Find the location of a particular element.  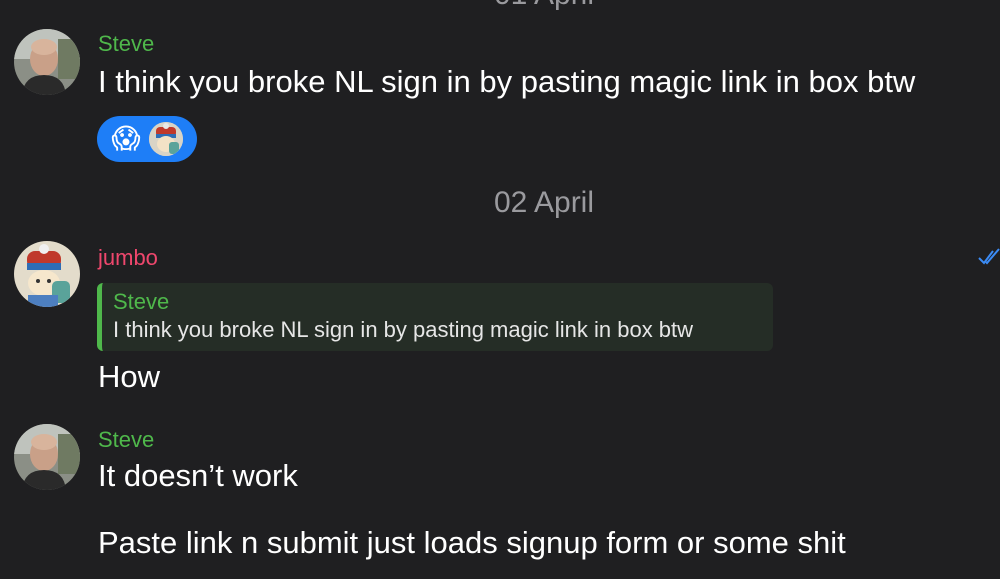

date-separator: 01 April is located at coordinates (500, 6).